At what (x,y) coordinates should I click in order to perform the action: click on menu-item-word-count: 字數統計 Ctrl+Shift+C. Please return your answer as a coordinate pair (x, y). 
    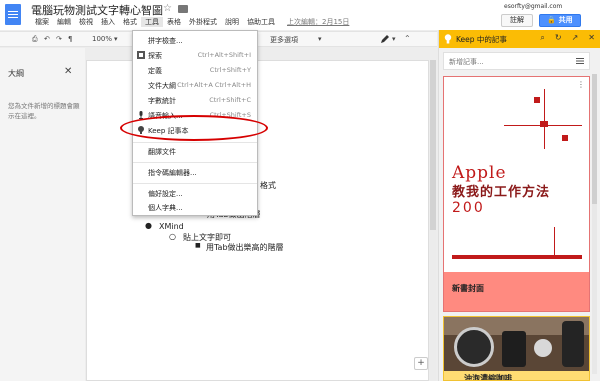
    Looking at the image, I should click on (195, 100).